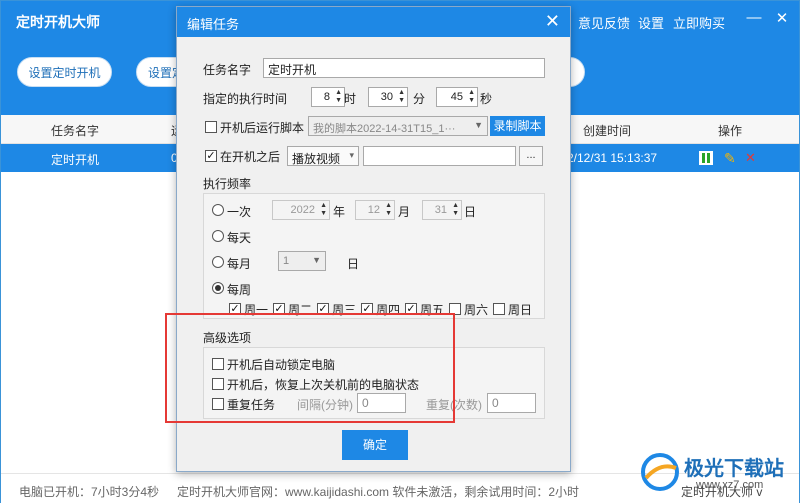 The image size is (800, 503). I want to click on monthly-label: 每月, so click(239, 264).